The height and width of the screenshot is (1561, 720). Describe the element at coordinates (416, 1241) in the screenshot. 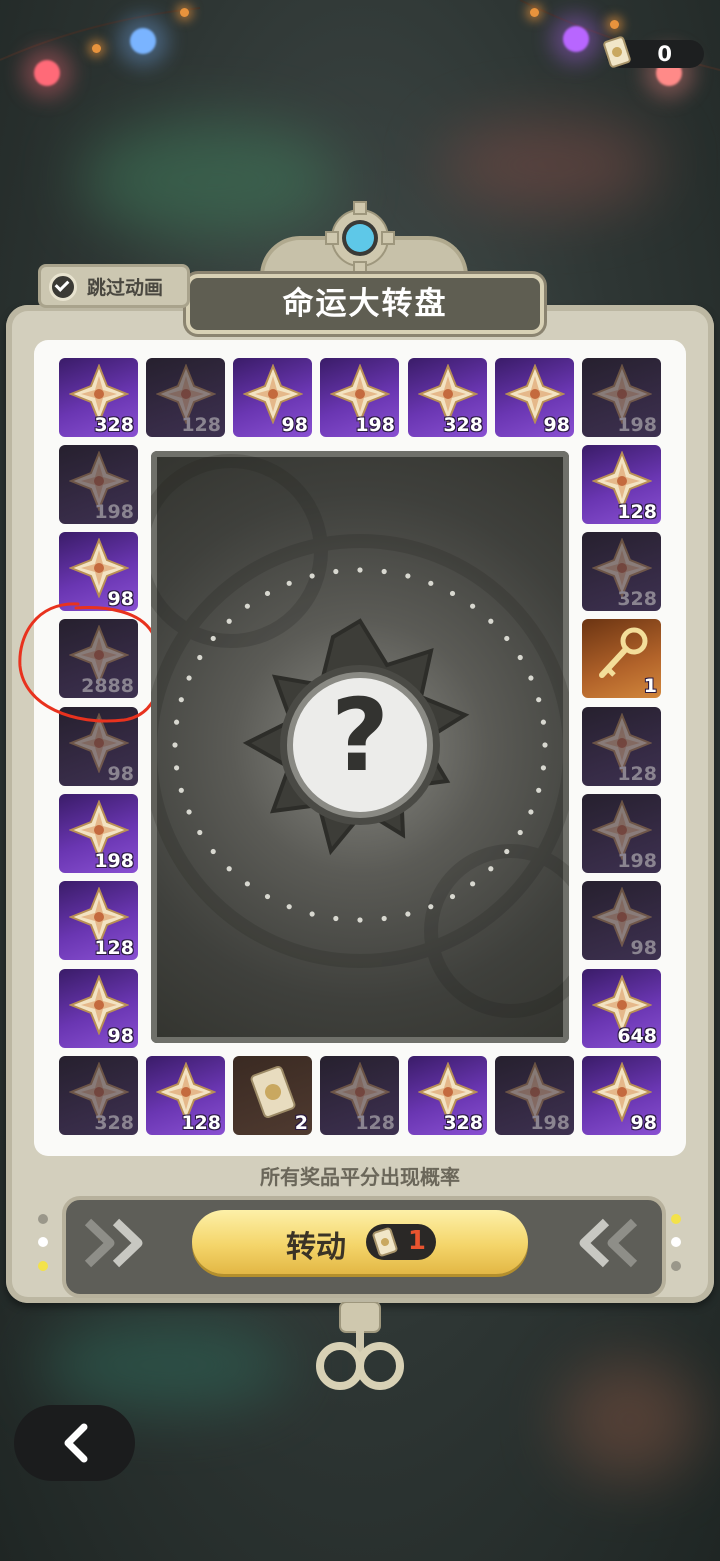

I see `spin-cost: 1` at that location.